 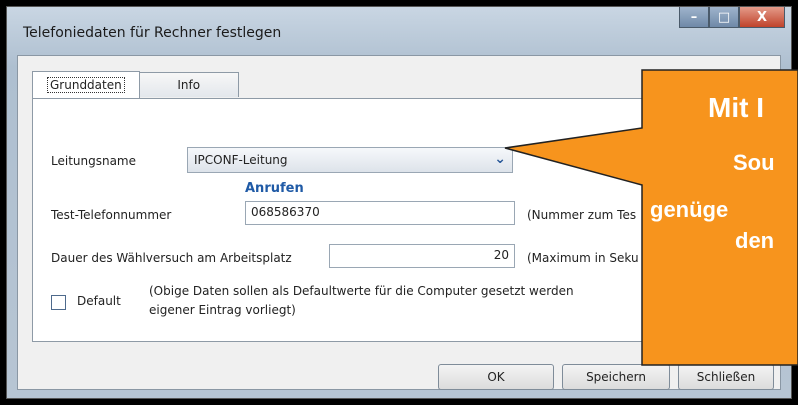 I want to click on callout-text-line4: den, so click(x=755, y=240).